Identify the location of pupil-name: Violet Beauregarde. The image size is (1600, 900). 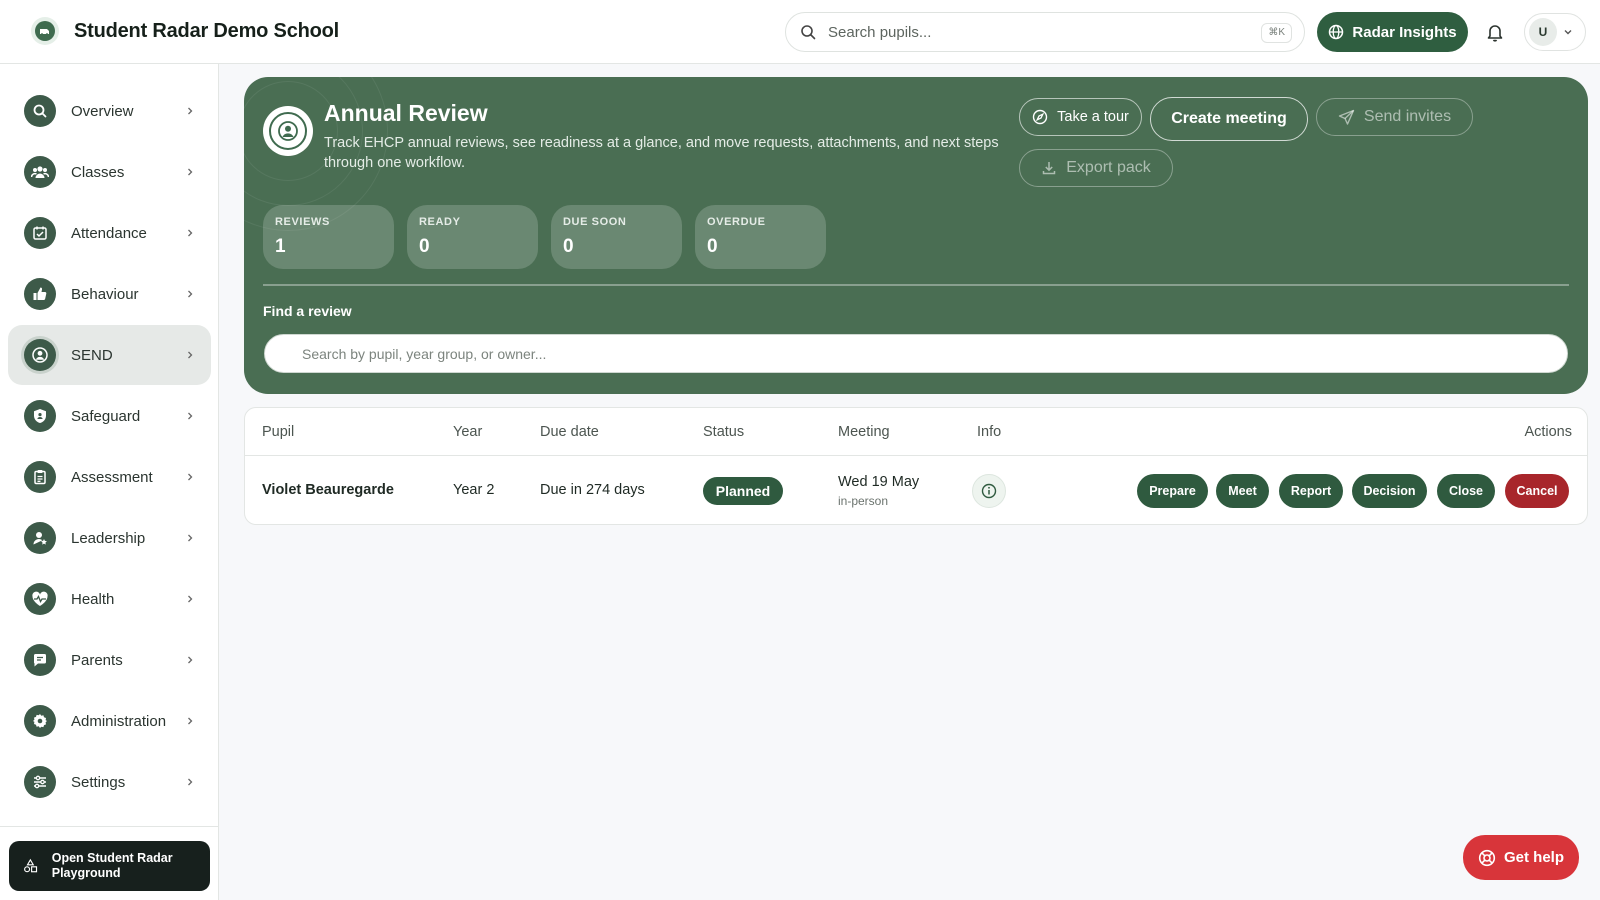
(328, 490).